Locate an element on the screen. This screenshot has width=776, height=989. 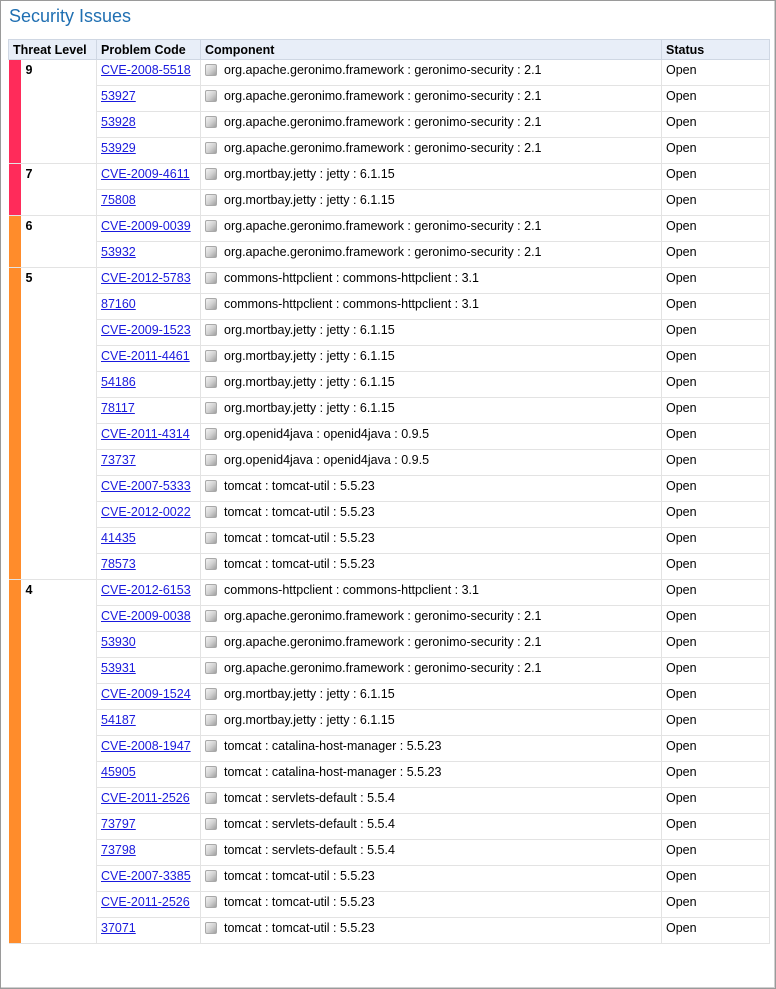
problem-code-link: 37071 is located at coordinates (118, 928).